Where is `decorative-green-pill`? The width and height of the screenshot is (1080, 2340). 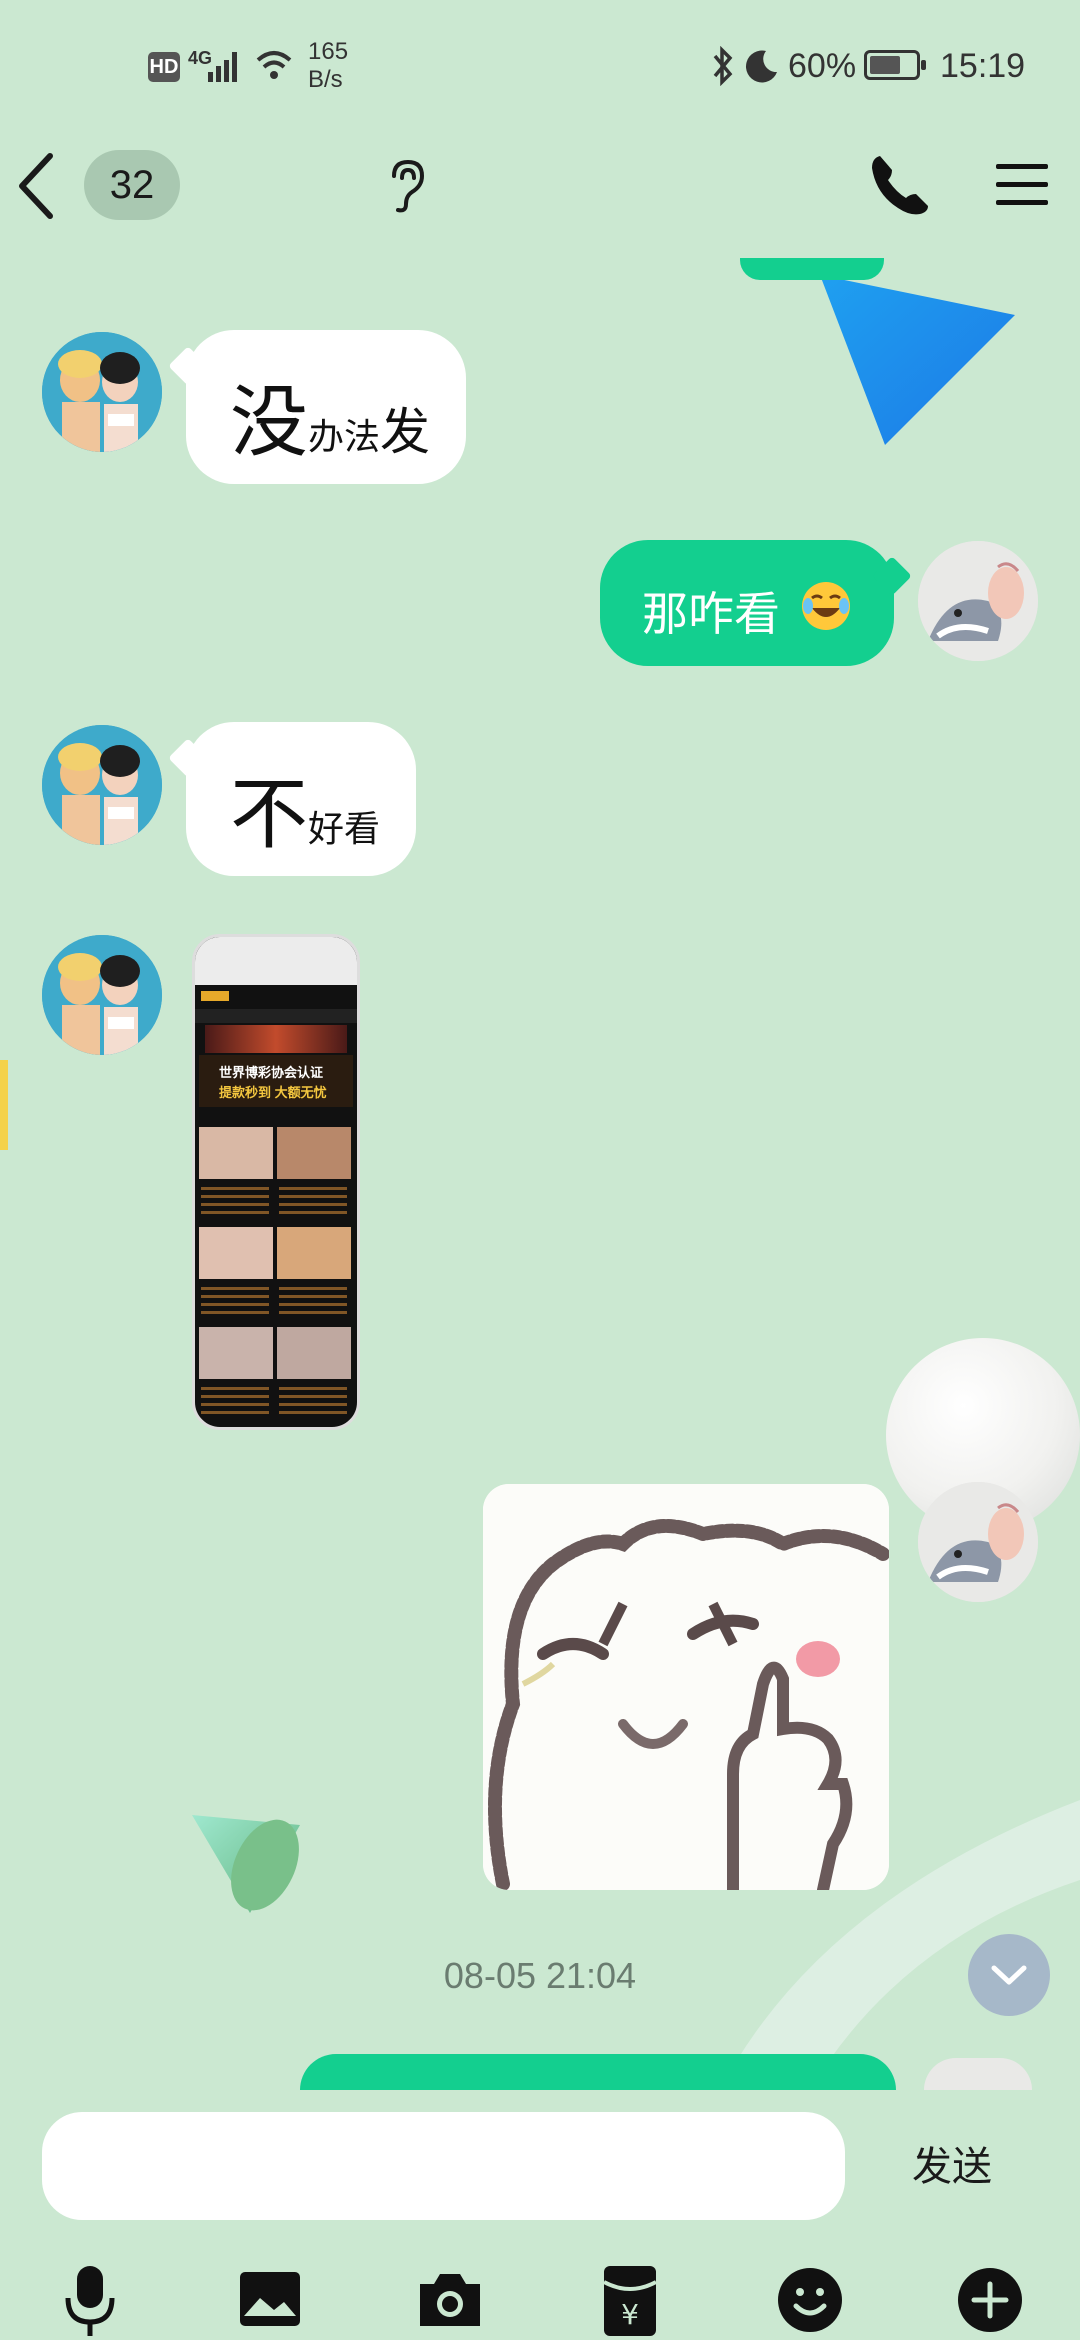 decorative-green-pill is located at coordinates (812, 269).